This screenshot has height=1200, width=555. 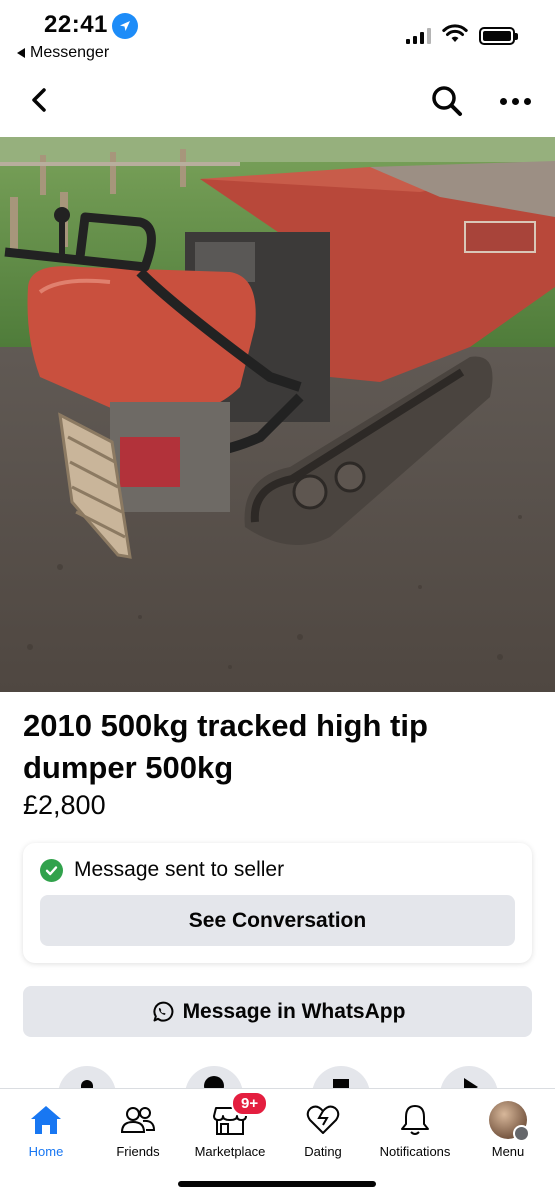 I want to click on top-nav, so click(x=277, y=100).